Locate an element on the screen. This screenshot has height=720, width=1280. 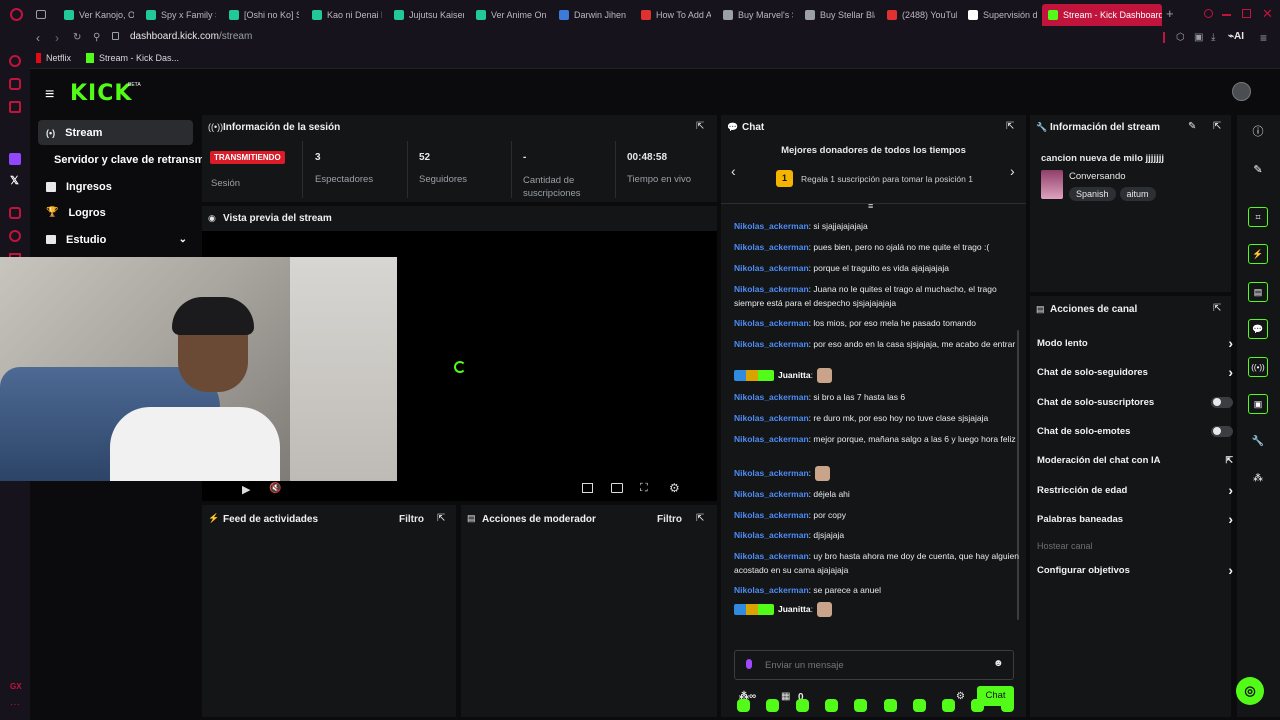
store-icon: ▦ is located at coordinates (785, 696).